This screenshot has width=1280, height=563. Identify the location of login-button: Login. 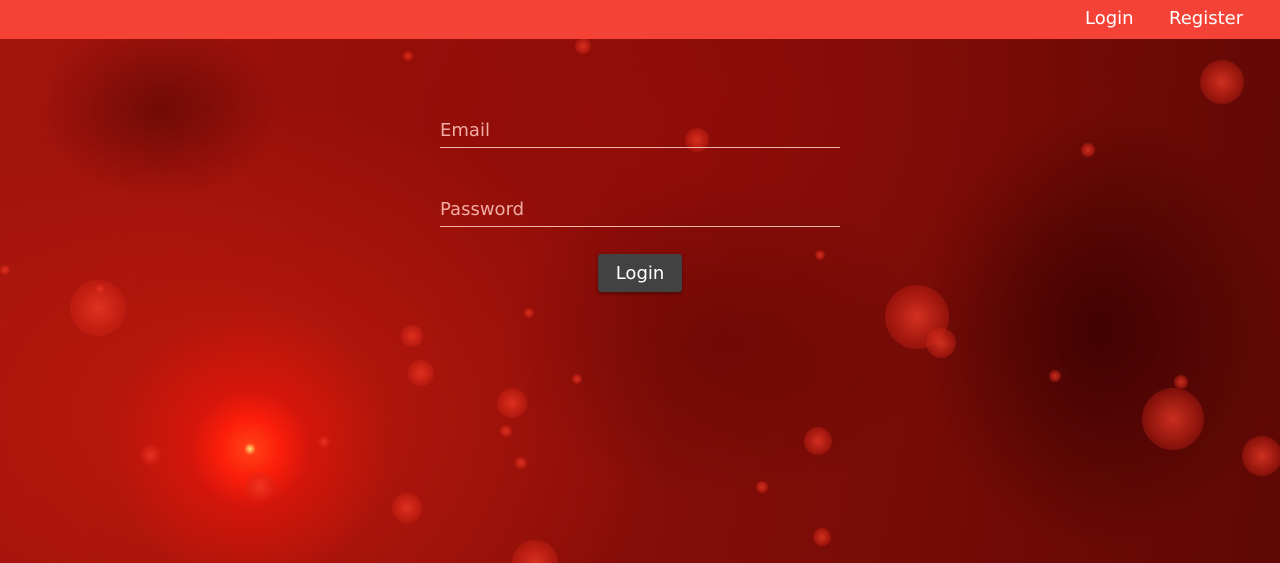
(640, 273).